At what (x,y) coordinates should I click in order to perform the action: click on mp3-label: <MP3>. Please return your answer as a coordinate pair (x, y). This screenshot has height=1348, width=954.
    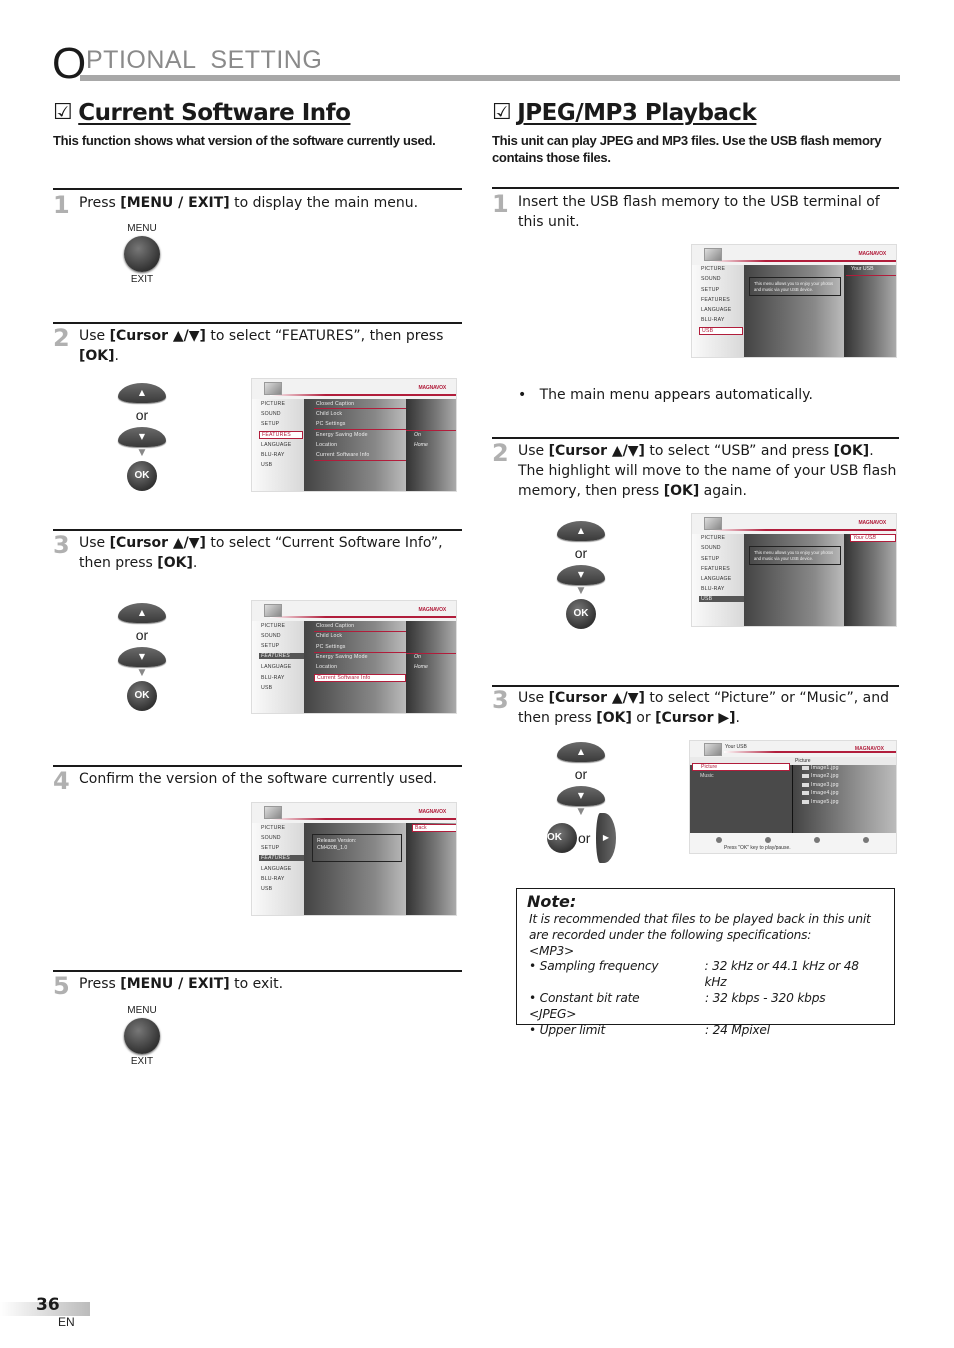
    Looking at the image, I should click on (552, 950).